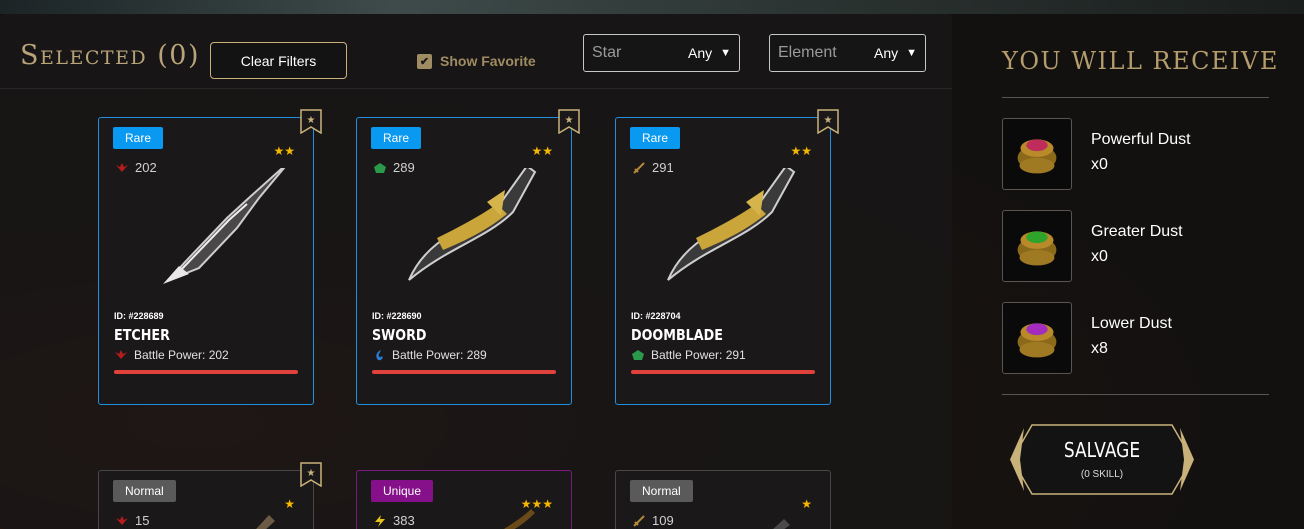 Image resolution: width=1304 pixels, height=529 pixels. What do you see at coordinates (656, 316) in the screenshot?
I see `item-id: ID: #228704` at bounding box center [656, 316].